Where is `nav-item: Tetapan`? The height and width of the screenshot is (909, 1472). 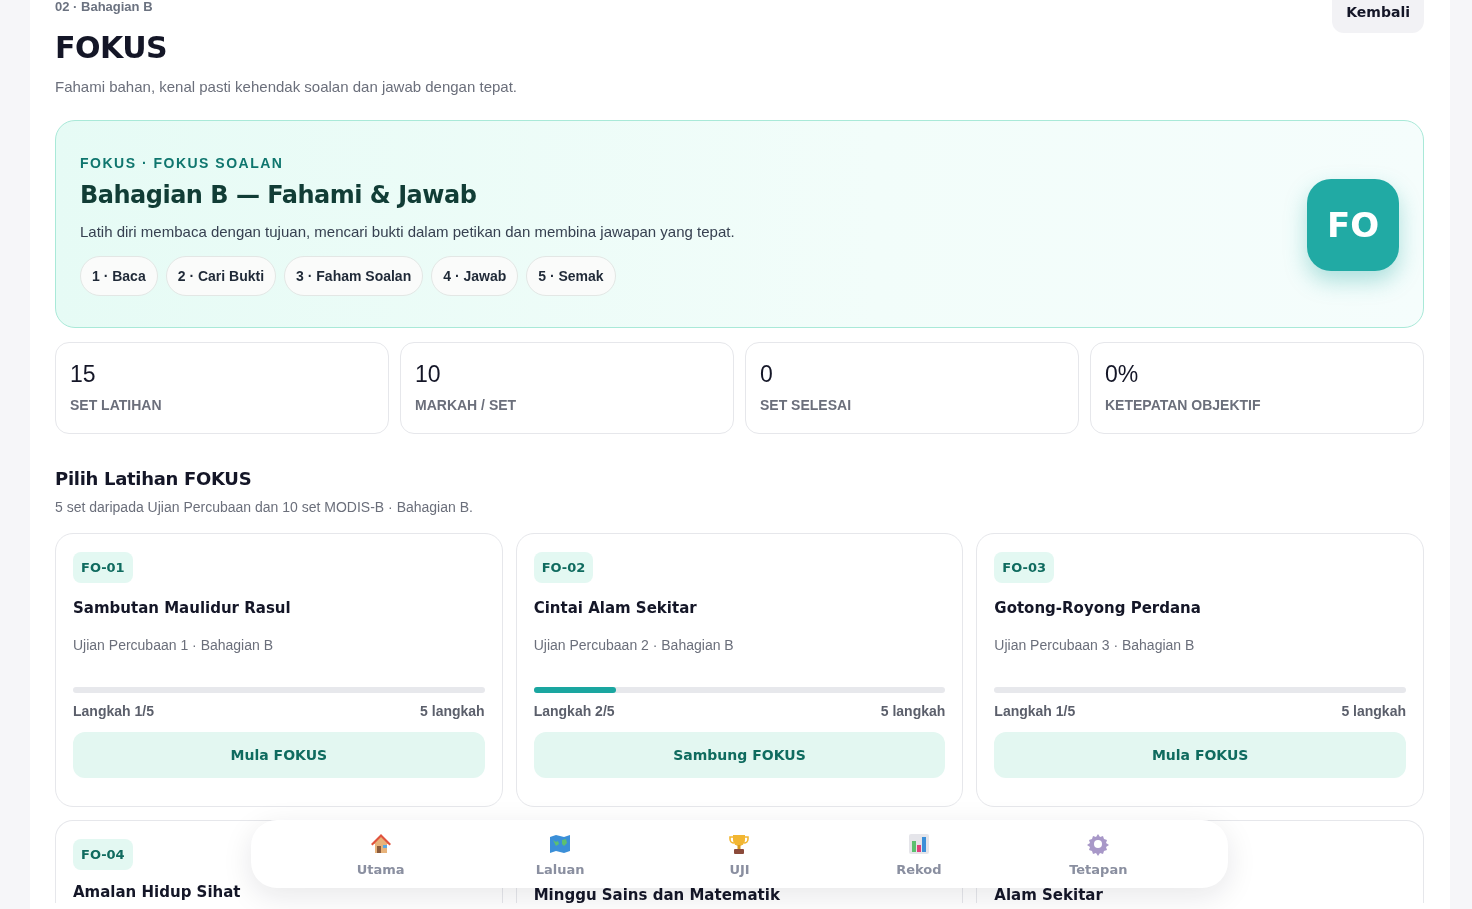
nav-item: Tetapan is located at coordinates (1098, 854).